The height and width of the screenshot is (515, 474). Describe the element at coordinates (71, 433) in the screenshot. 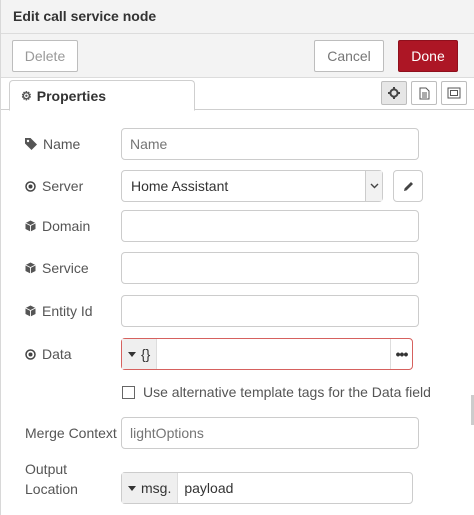

I see `merge-context-label: Merge Context` at that location.